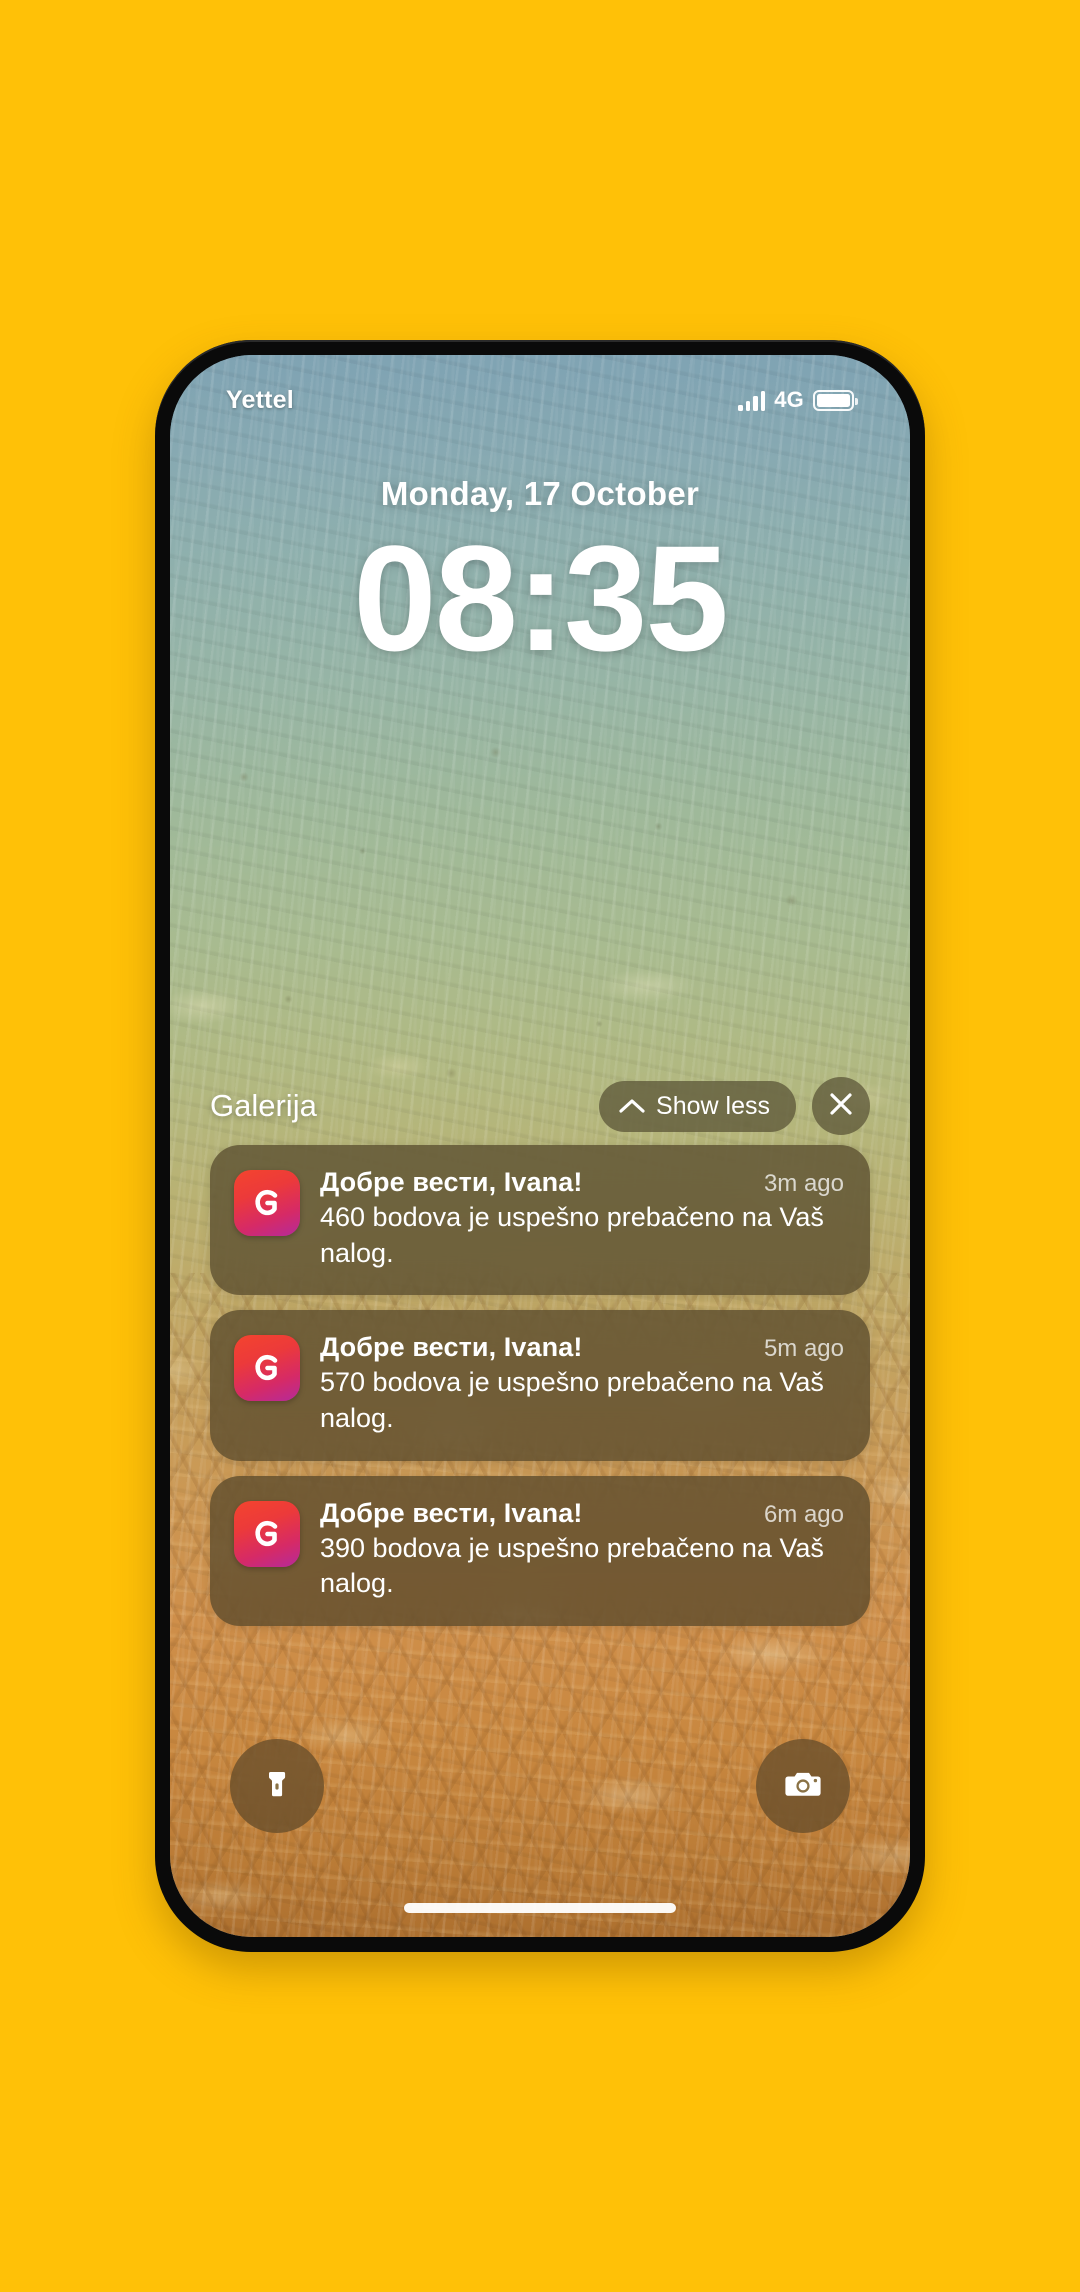 Image resolution: width=1080 pixels, height=2292 pixels. I want to click on notification-group-header: Galerija Show less, so click(540, 1106).